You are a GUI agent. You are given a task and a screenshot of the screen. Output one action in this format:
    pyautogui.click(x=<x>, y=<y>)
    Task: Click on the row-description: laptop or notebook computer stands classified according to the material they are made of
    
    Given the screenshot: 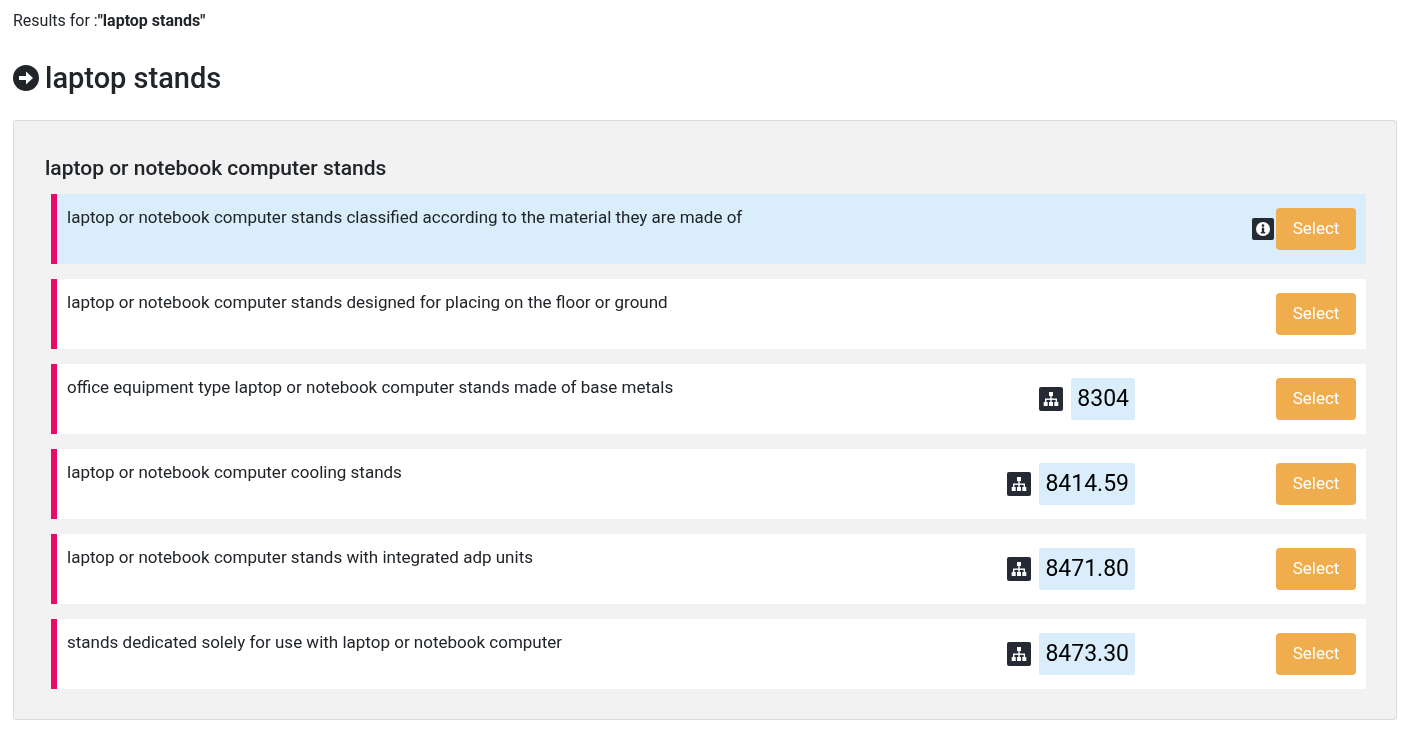 What is the action you would take?
    pyautogui.click(x=405, y=217)
    